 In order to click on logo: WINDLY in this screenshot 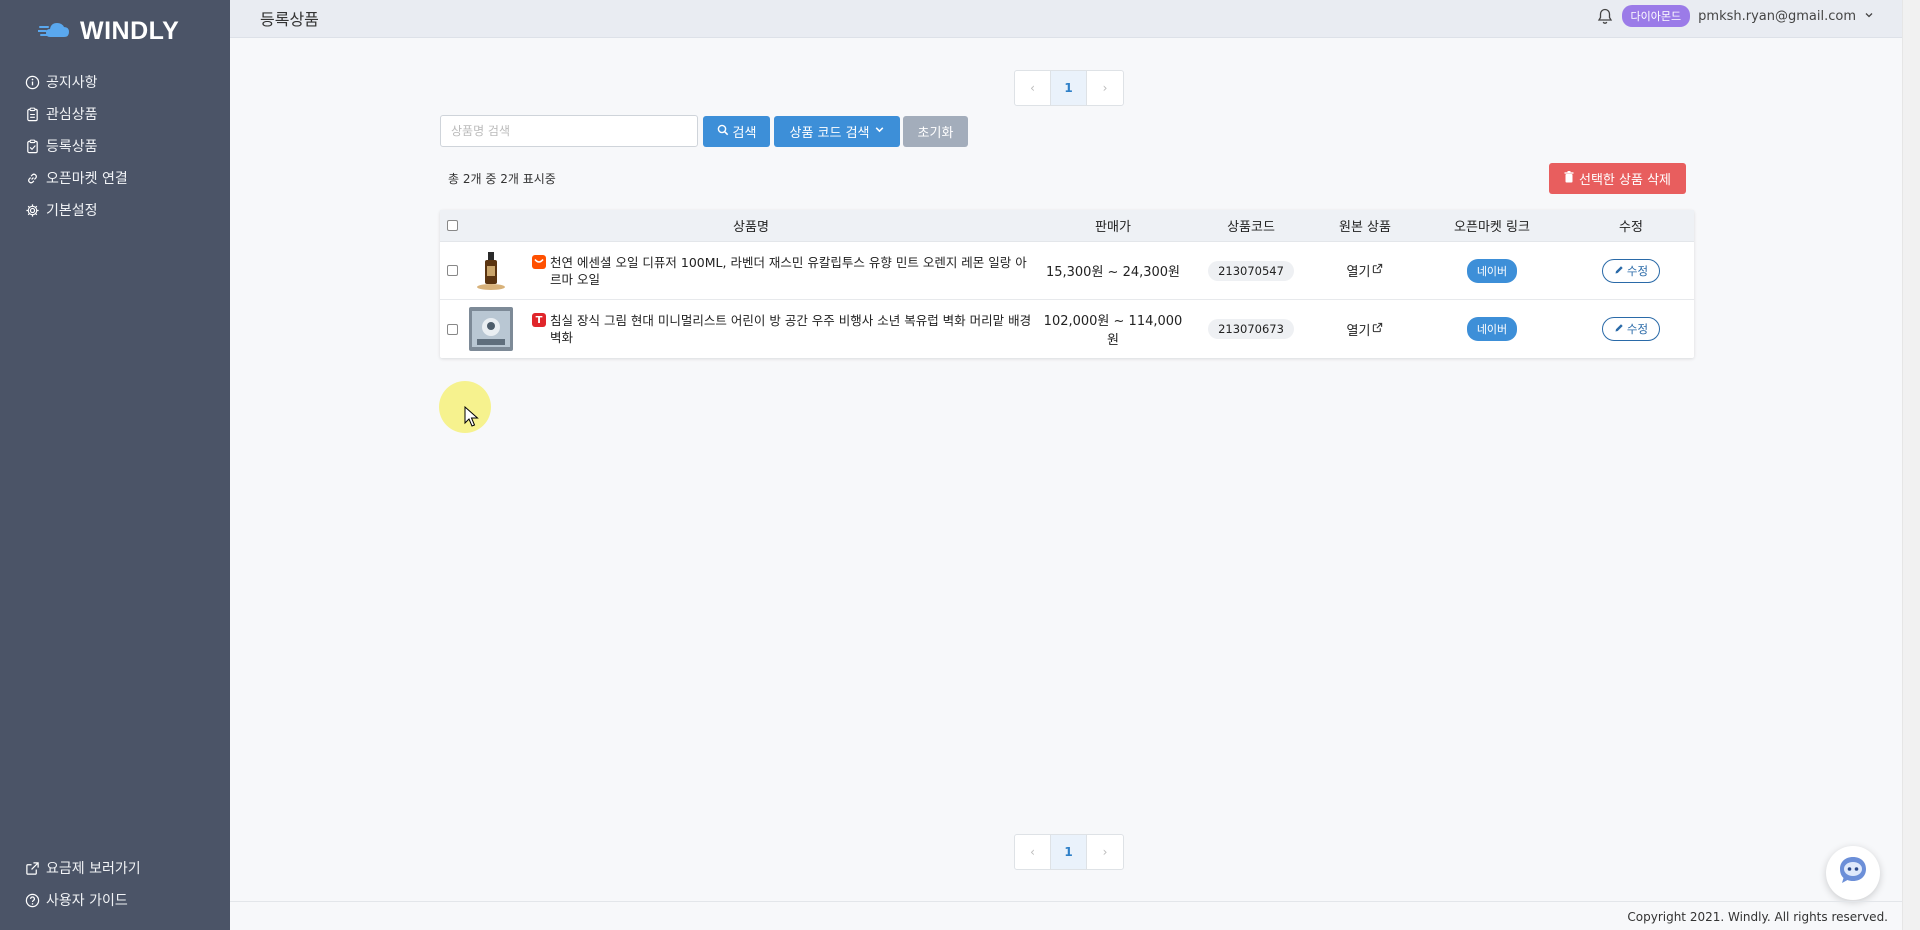, I will do `click(108, 31)`.